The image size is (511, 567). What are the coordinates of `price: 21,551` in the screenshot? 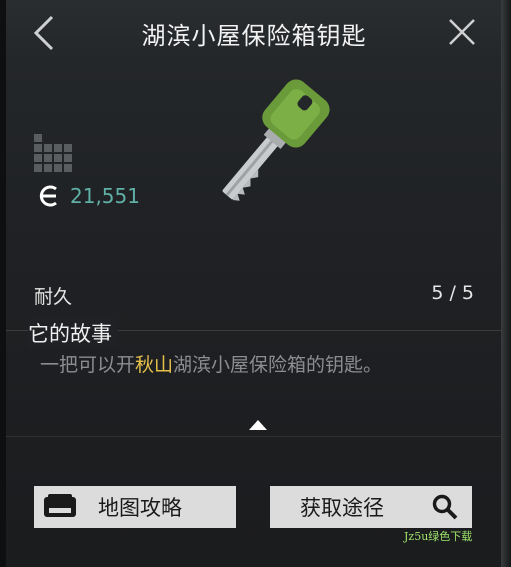 It's located at (88, 196).